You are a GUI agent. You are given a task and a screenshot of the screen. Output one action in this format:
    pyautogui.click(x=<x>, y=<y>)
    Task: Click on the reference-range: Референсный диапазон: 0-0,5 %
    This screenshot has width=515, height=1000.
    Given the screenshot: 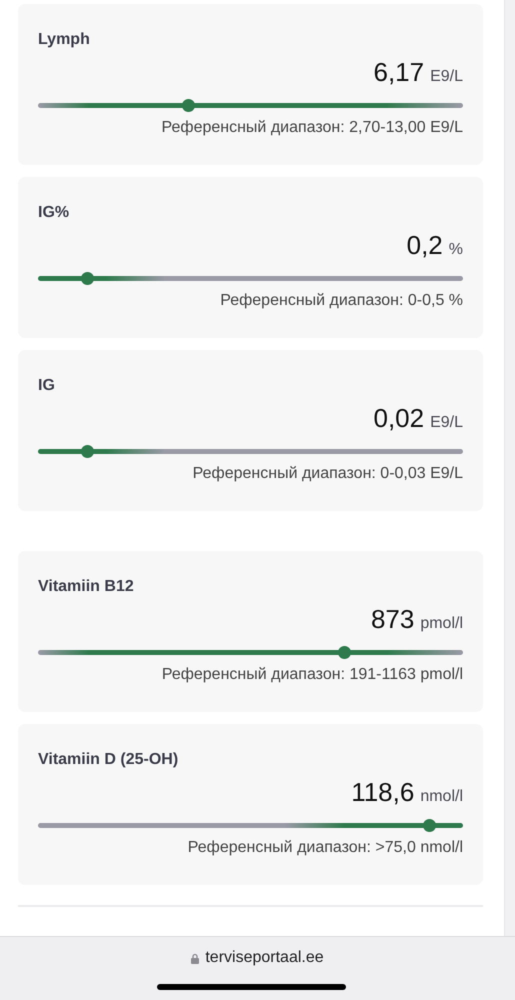 What is the action you would take?
    pyautogui.click(x=342, y=301)
    